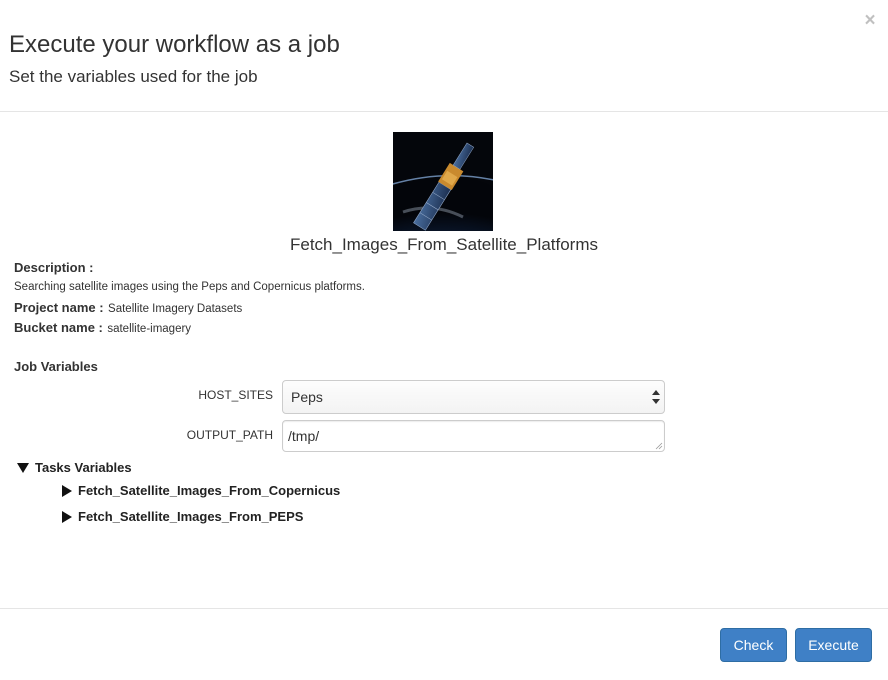 This screenshot has width=888, height=680. I want to click on modal-subtitle: Set the variables used for the job, so click(133, 76).